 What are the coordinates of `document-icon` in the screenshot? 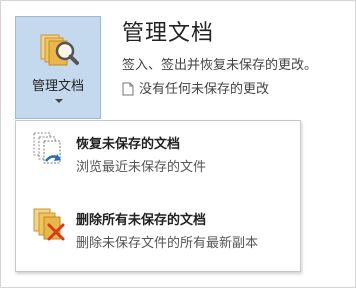 It's located at (128, 91).